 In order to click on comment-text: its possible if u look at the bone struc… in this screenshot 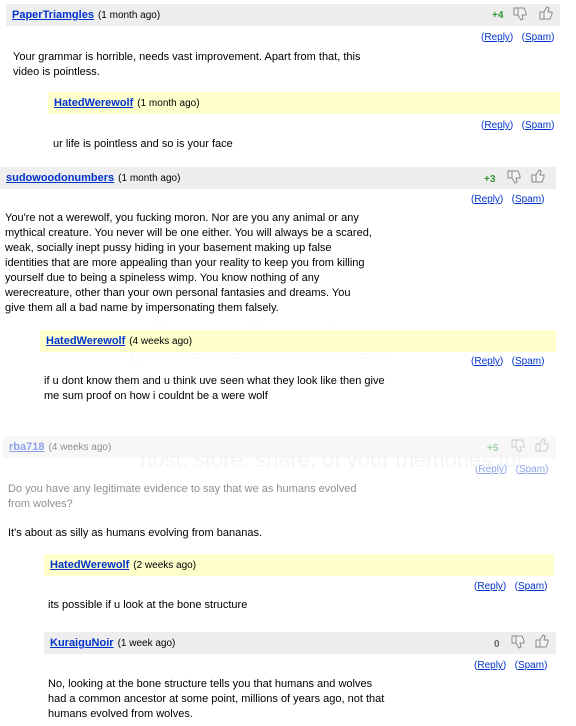, I will do `click(148, 605)`.